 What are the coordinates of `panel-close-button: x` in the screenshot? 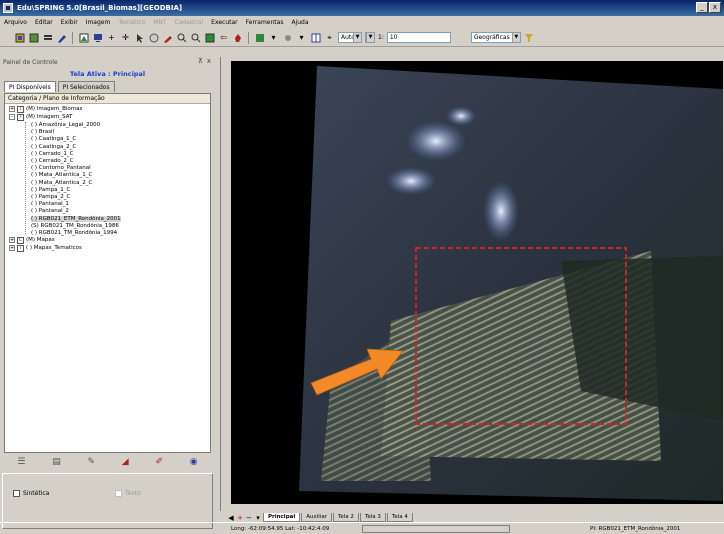 It's located at (209, 61).